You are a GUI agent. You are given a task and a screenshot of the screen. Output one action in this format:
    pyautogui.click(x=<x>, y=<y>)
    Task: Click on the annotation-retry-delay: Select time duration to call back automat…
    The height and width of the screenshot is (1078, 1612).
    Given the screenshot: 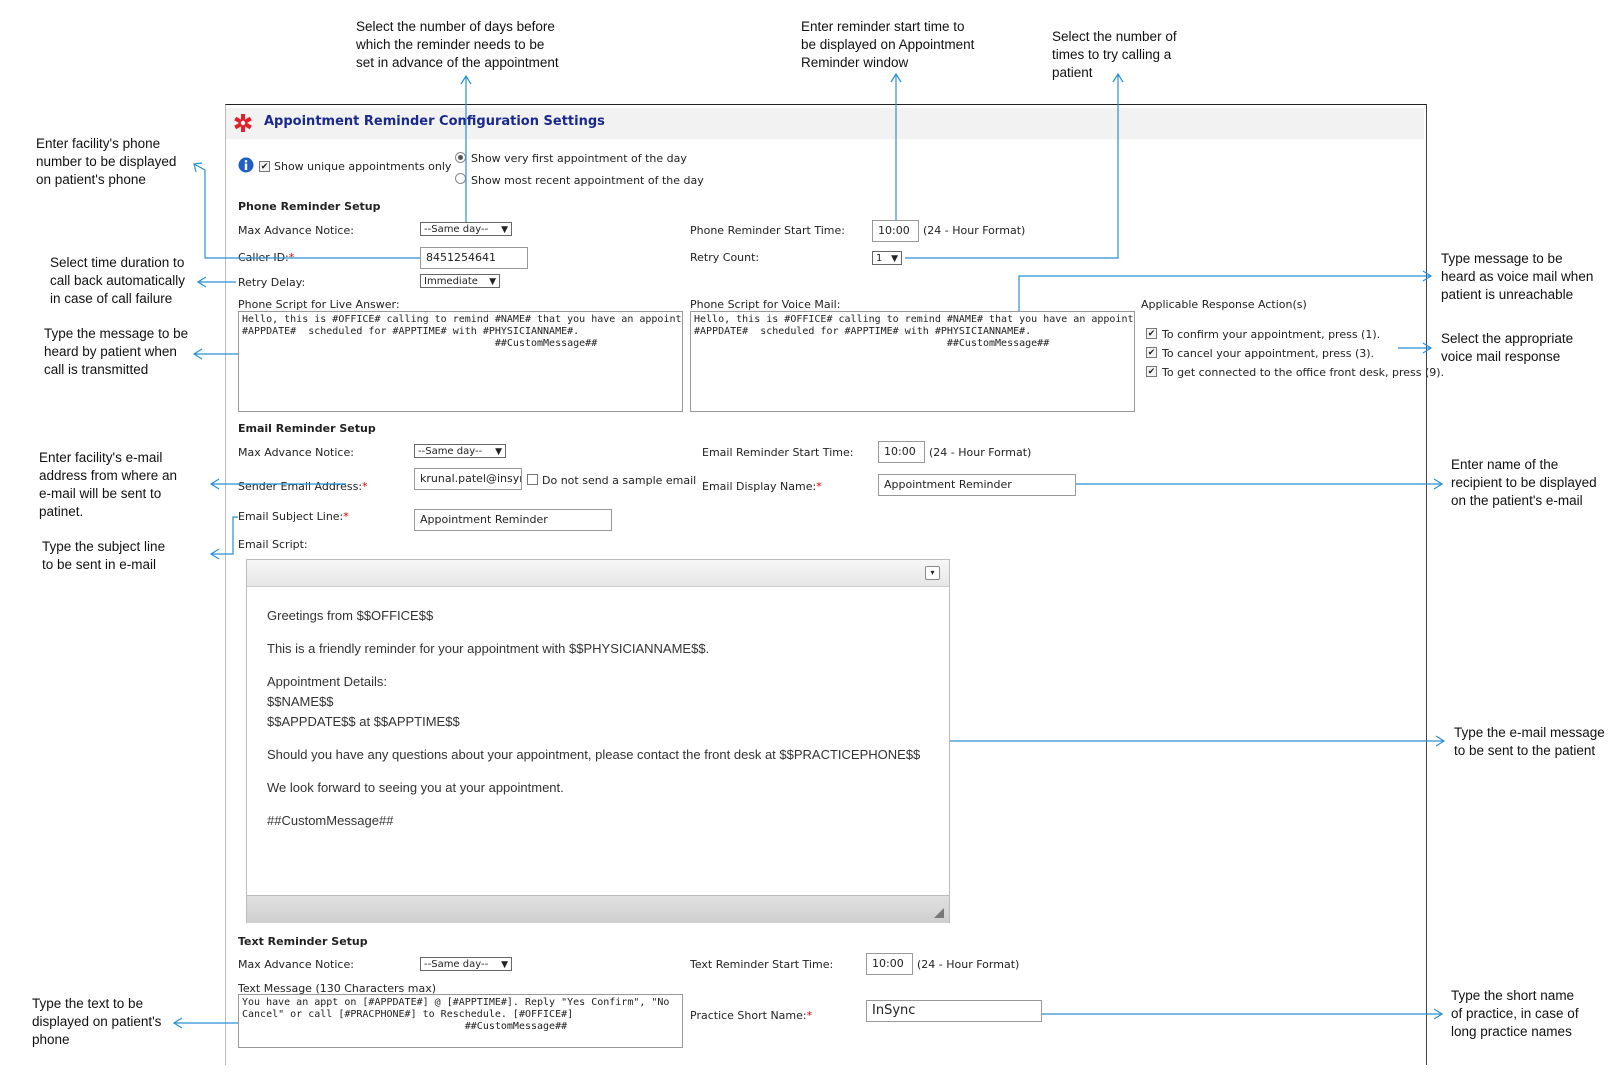 What is the action you would take?
    pyautogui.click(x=118, y=280)
    